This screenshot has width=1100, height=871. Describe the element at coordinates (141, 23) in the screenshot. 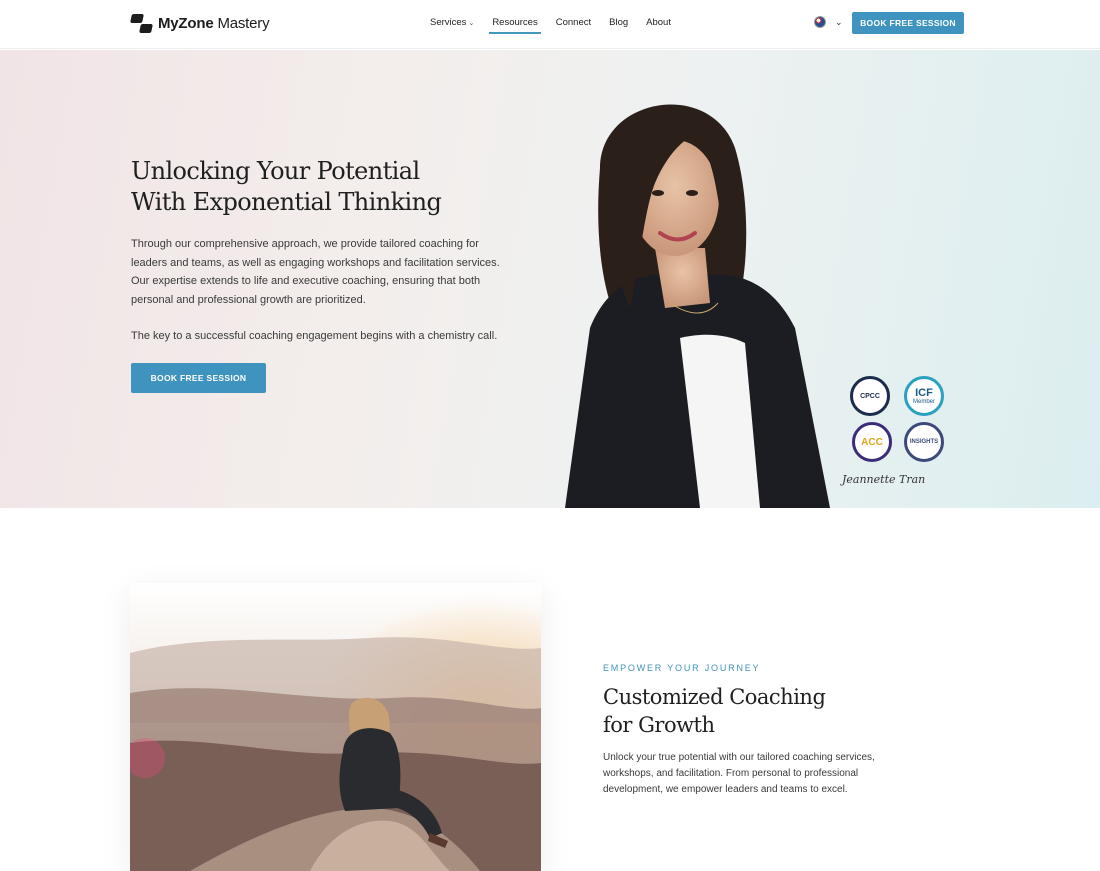

I see `logo-mark-icon` at that location.